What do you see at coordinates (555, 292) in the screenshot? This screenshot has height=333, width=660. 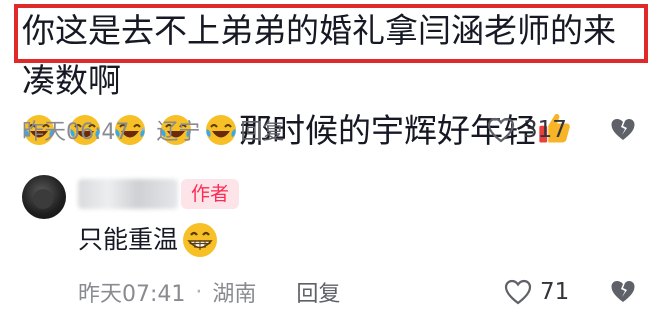 I see `like-count: 71` at bounding box center [555, 292].